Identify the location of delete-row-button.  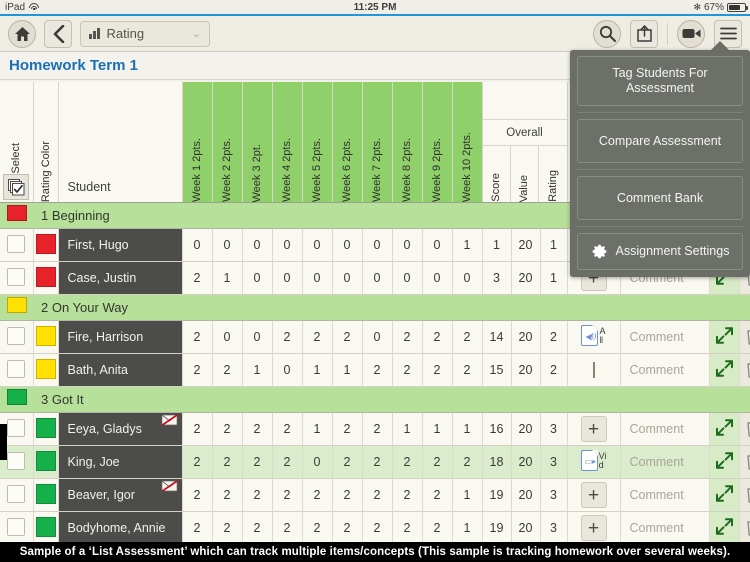
(744, 526).